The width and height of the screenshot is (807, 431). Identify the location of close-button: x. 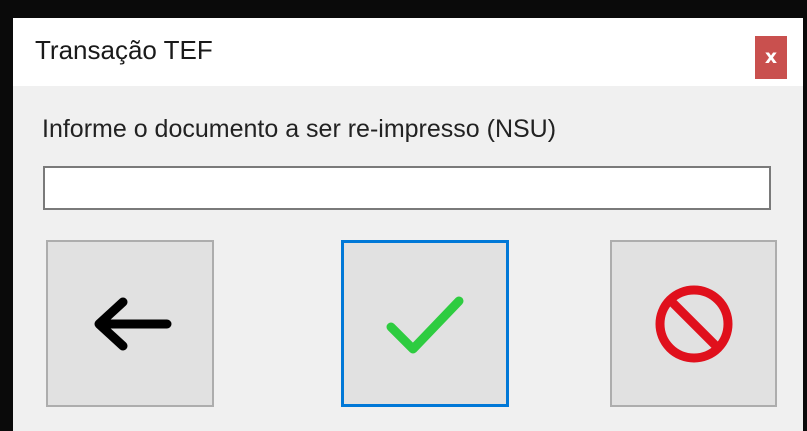
(771, 57).